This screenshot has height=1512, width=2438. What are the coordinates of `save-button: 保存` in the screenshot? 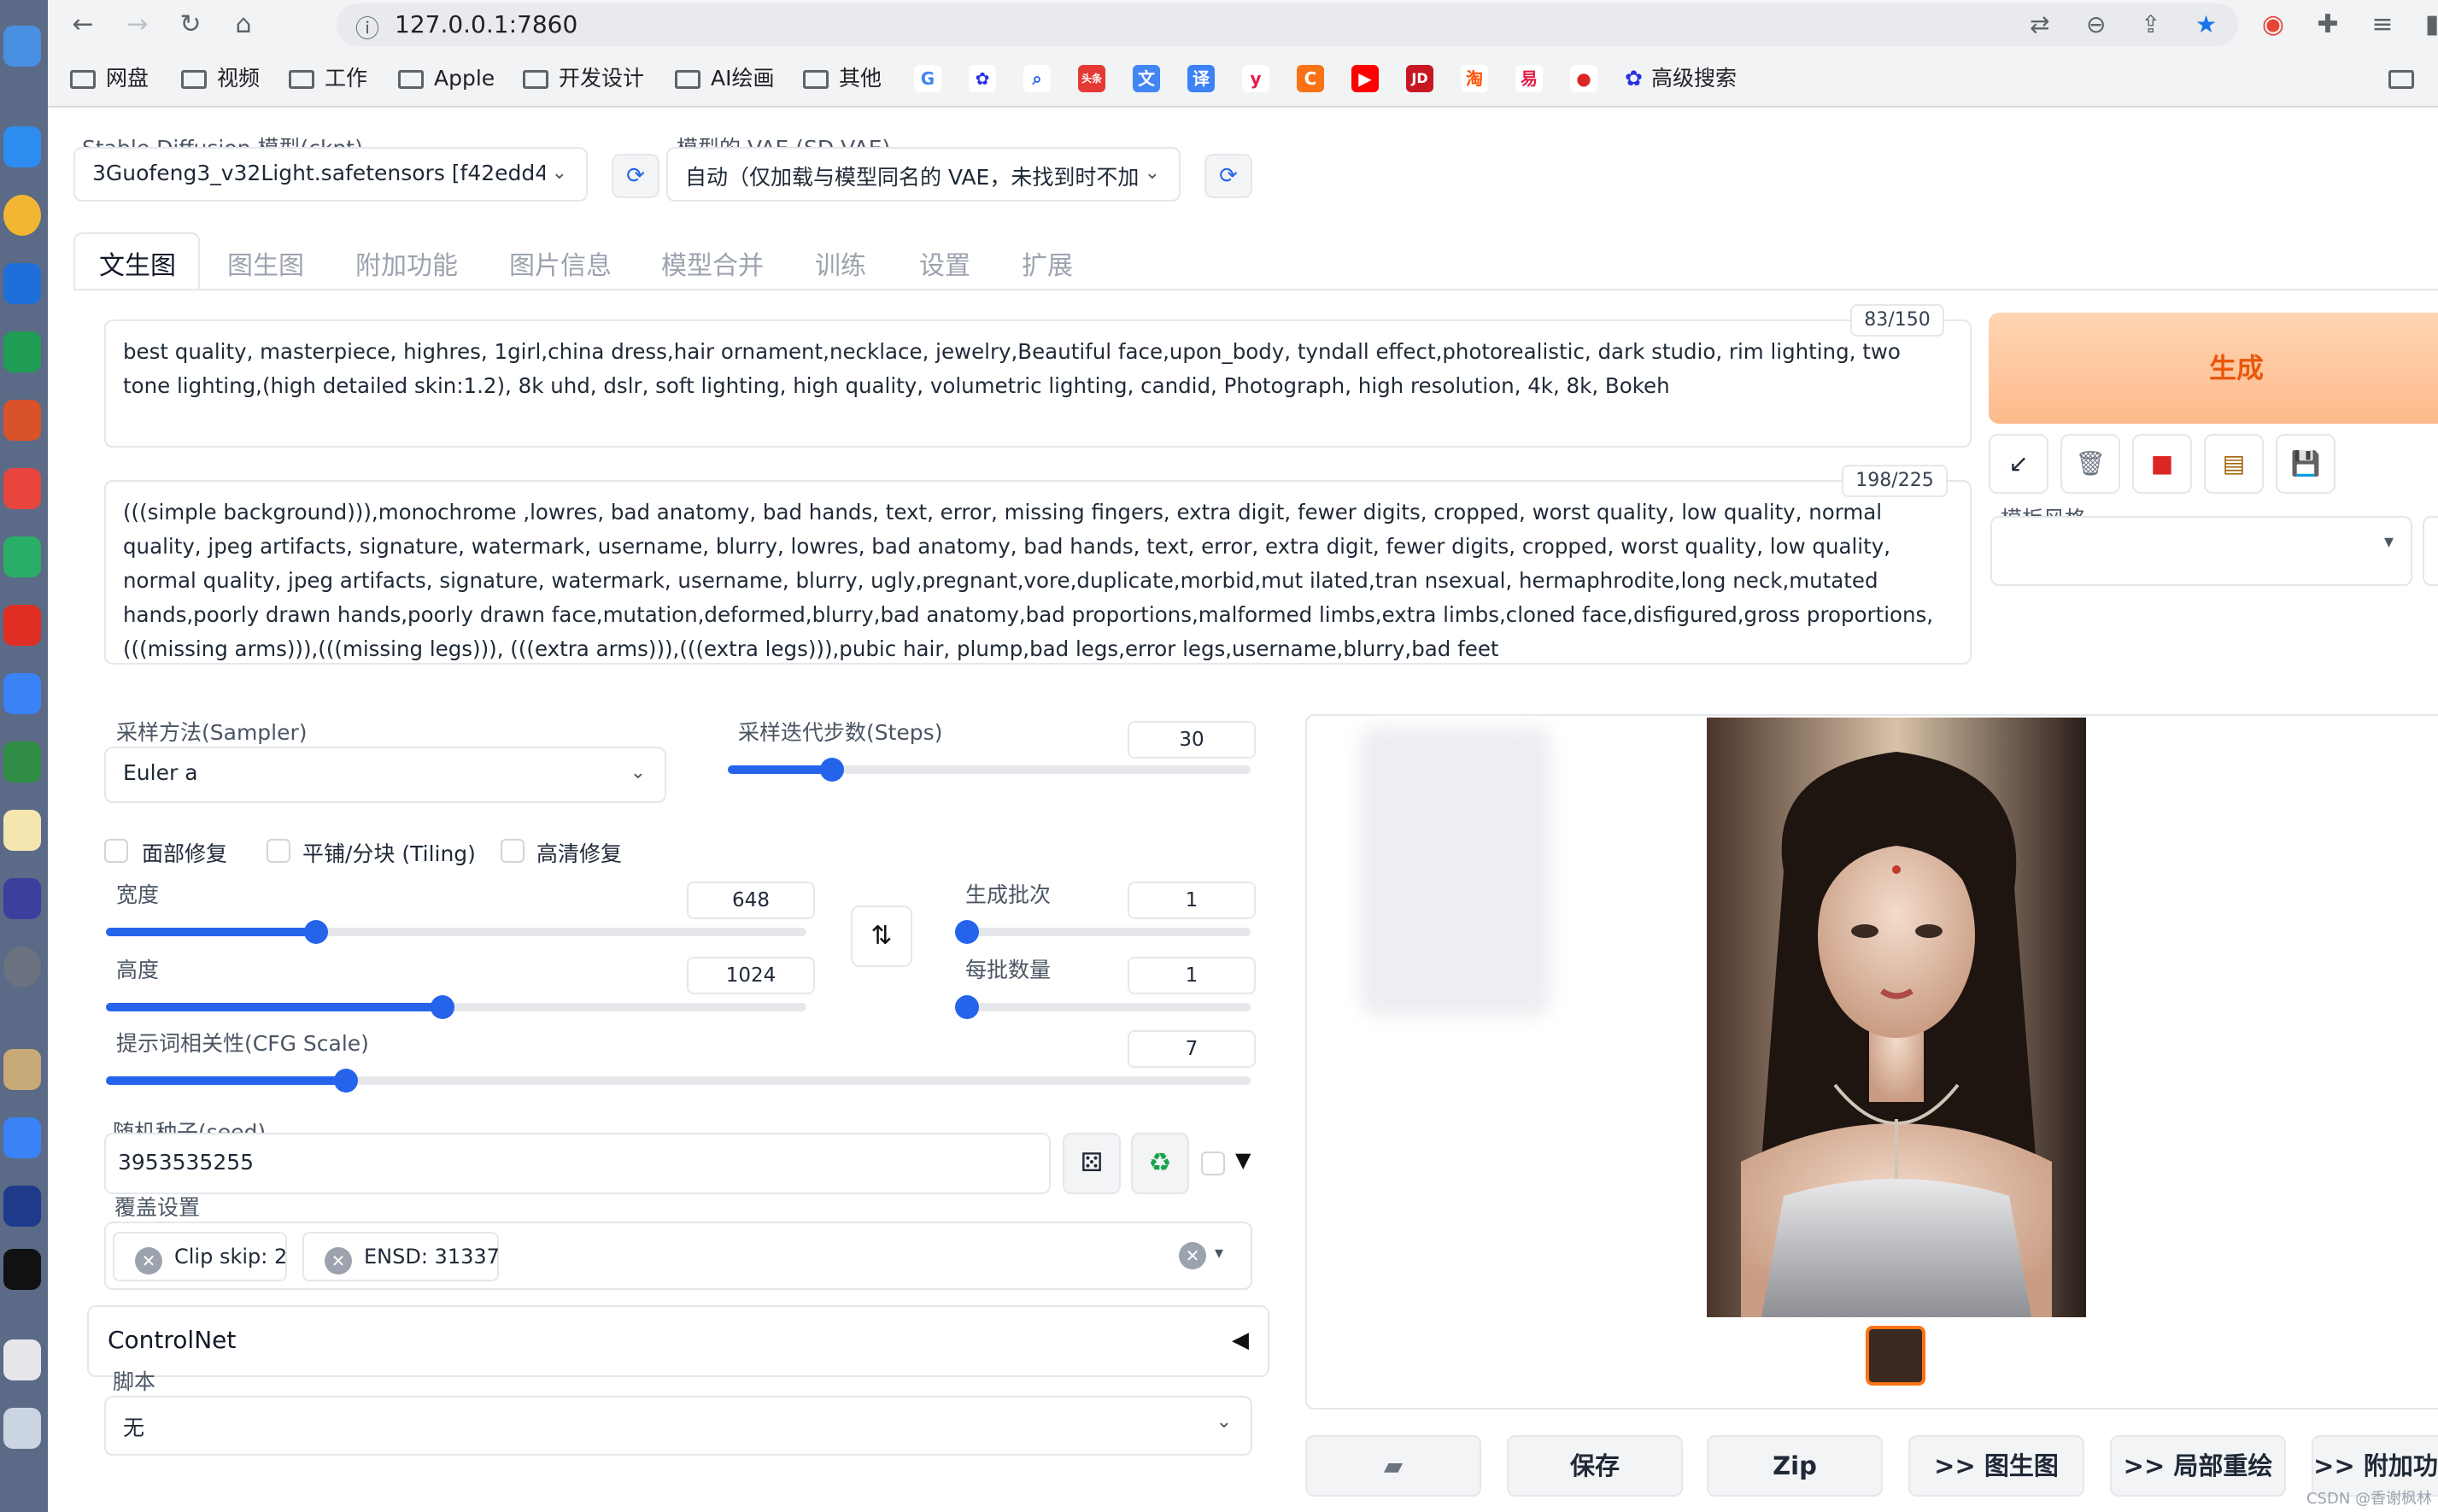 It's located at (1595, 1466).